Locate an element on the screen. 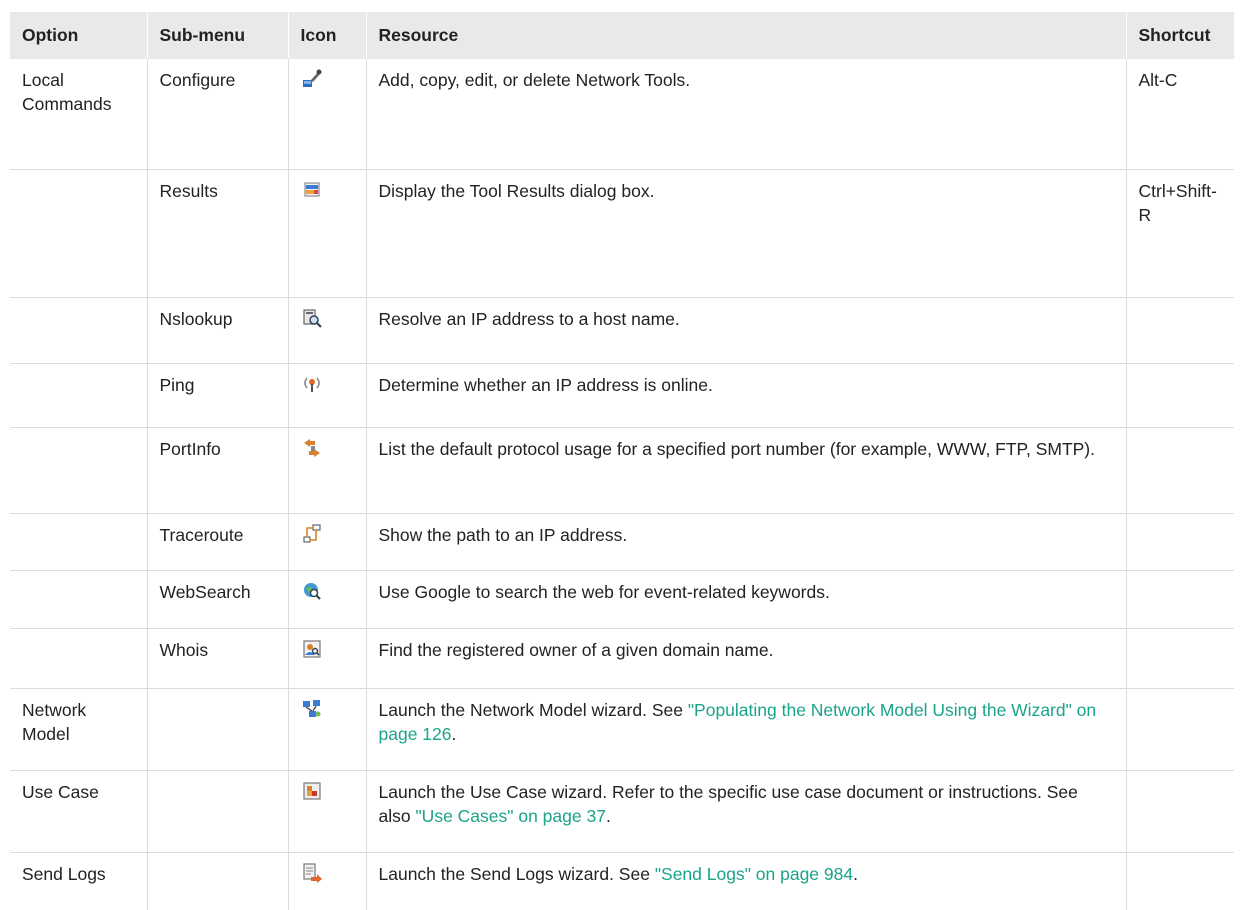 This screenshot has height=910, width=1244. websearch-icon is located at coordinates (312, 591).